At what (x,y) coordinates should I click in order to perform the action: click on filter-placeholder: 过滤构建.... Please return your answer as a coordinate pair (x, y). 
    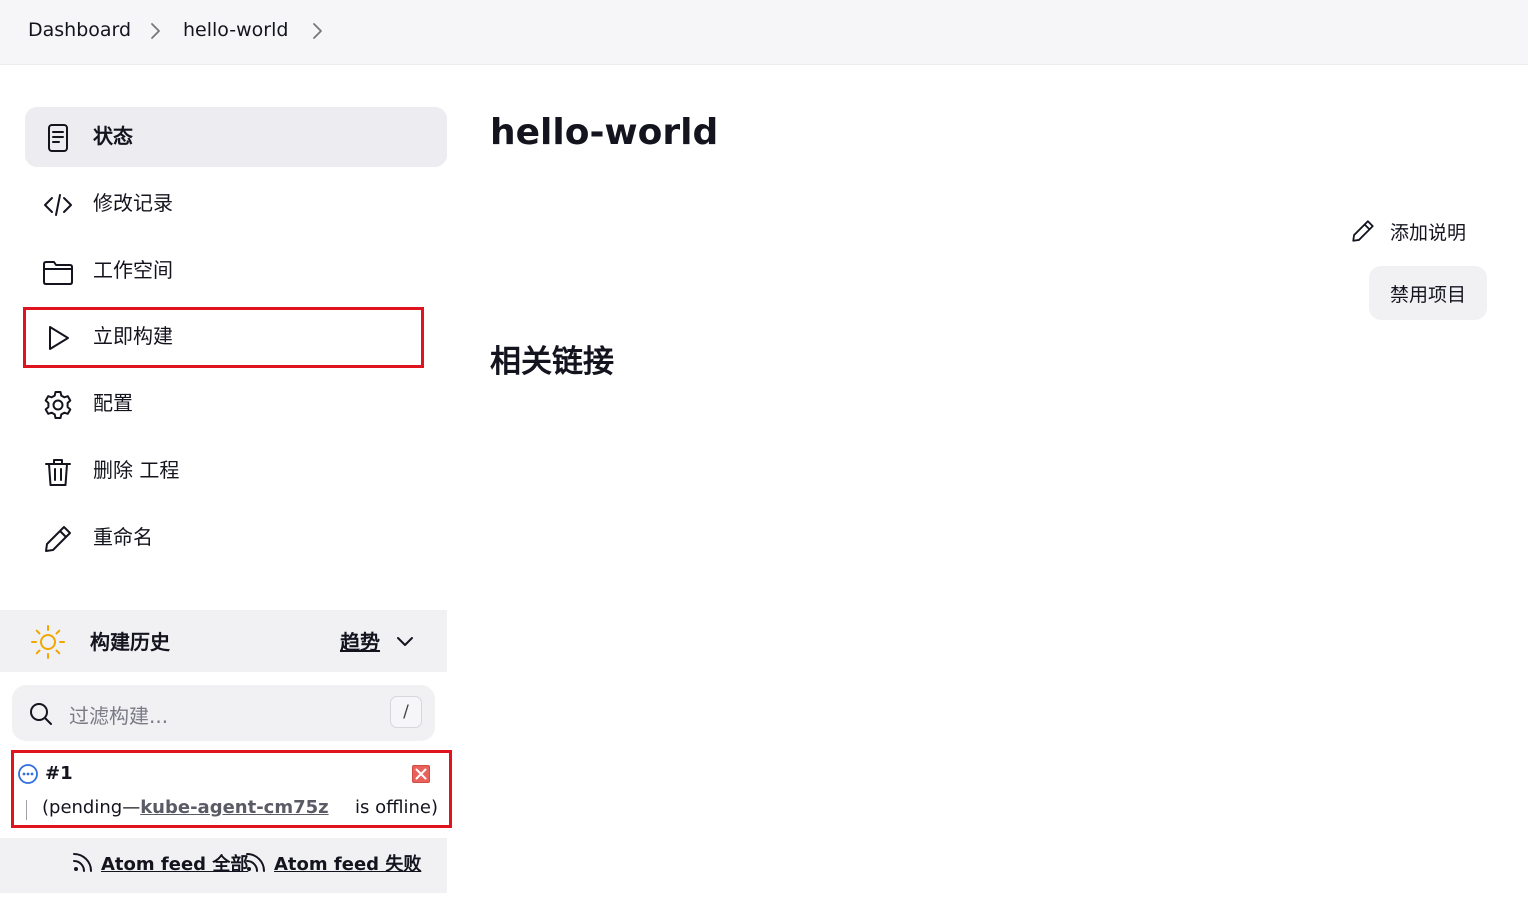
    Looking at the image, I should click on (119, 716).